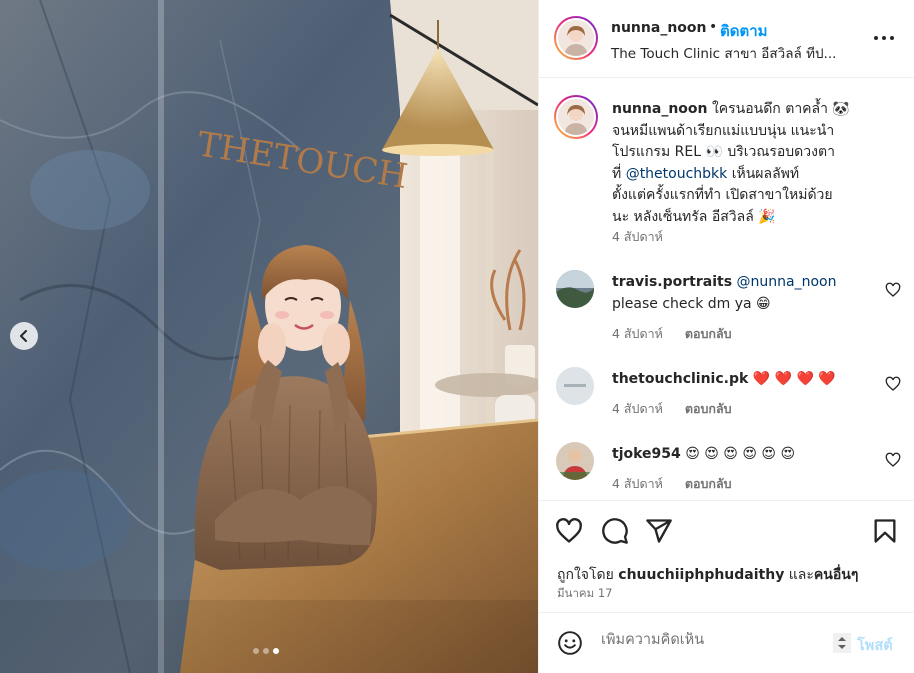 The image size is (914, 673). Describe the element at coordinates (875, 645) in the screenshot. I see `post-comment-button: โพสต์` at that location.